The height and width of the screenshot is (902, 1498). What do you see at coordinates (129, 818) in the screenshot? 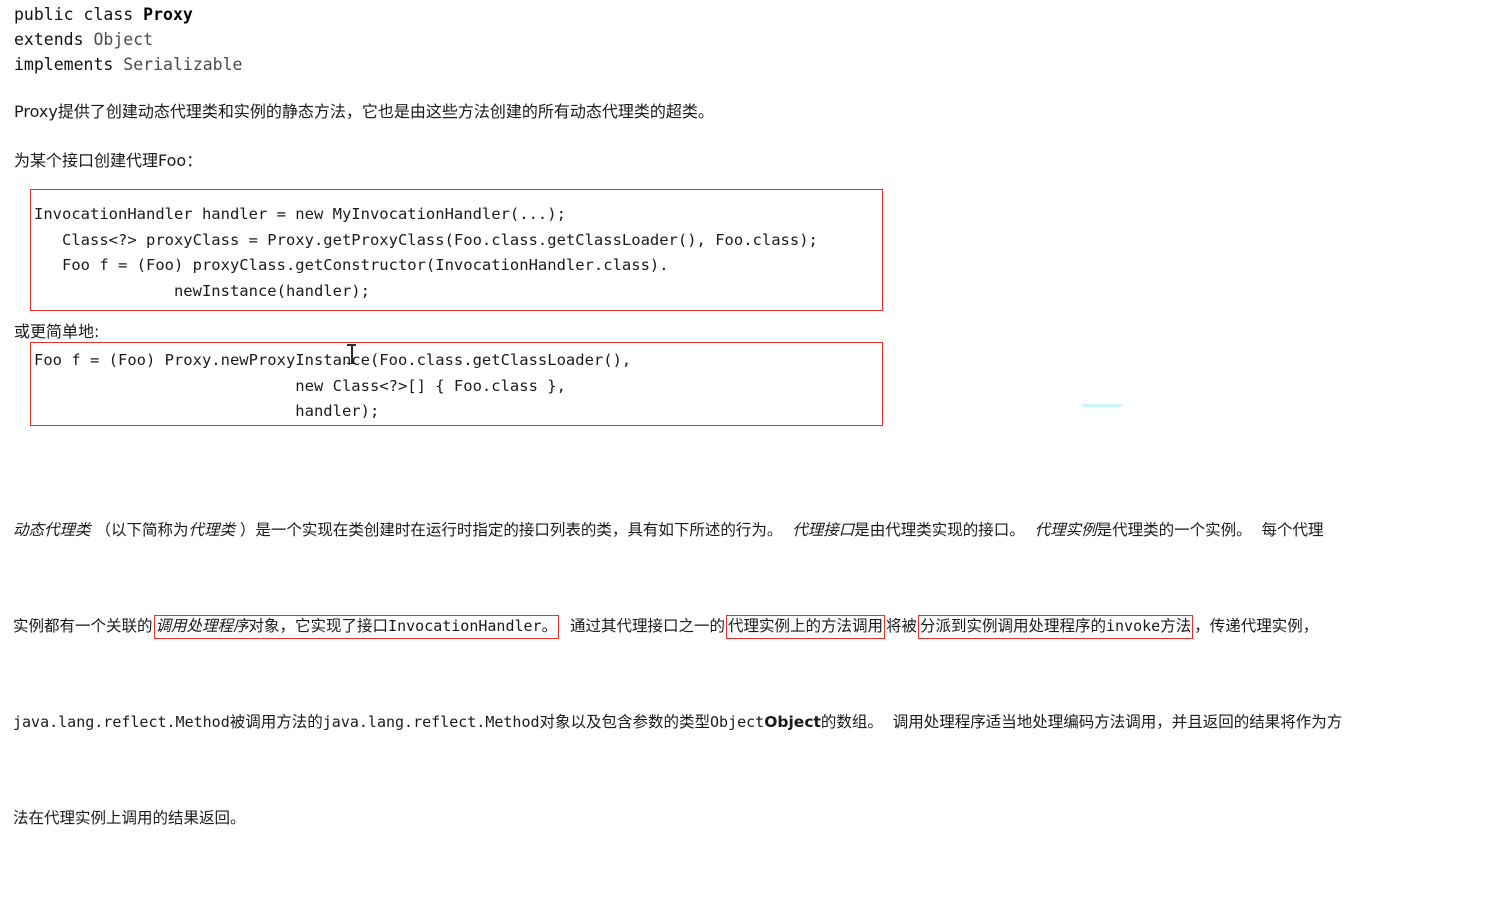
I see `desc-text: 法在代理实例上调用的结果返回。` at bounding box center [129, 818].